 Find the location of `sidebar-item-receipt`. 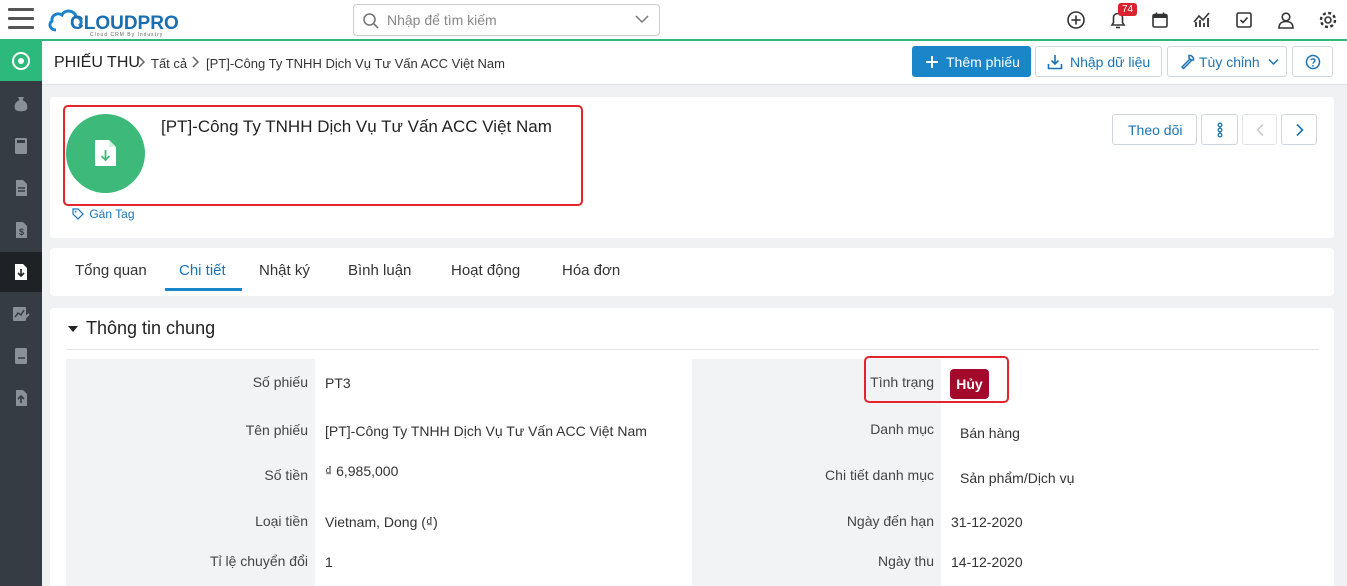

sidebar-item-receipt is located at coordinates (21, 272).